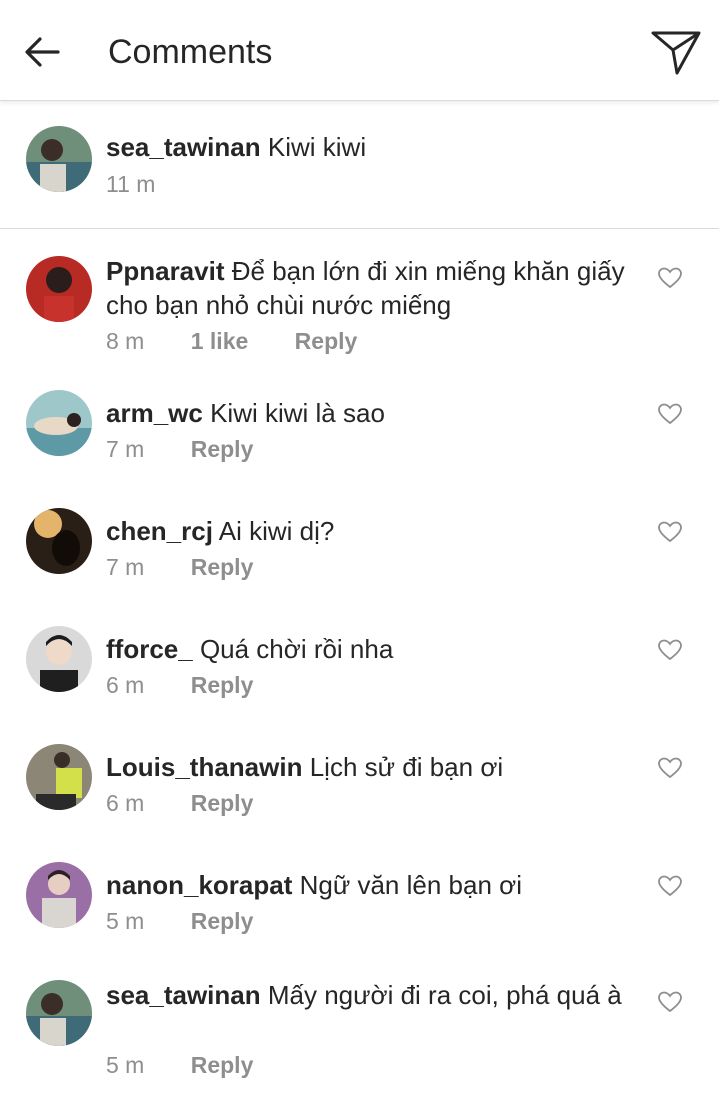 This screenshot has width=719, height=1099. What do you see at coordinates (131, 184) in the screenshot?
I see `comment-time: 11 m` at bounding box center [131, 184].